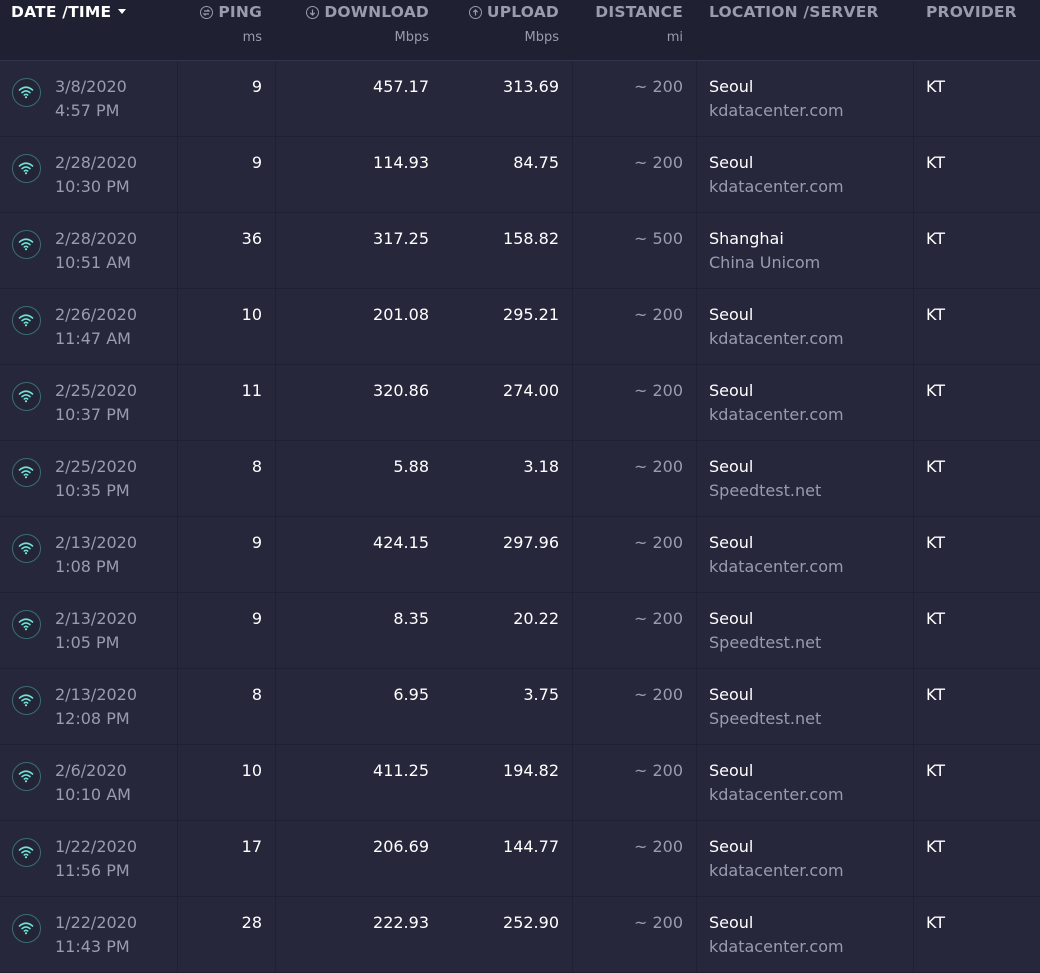  What do you see at coordinates (531, 390) in the screenshot?
I see `upload-value: 274.00` at bounding box center [531, 390].